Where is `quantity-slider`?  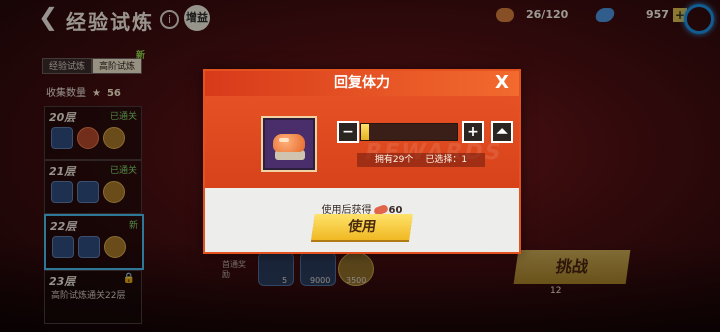
quantity-slider is located at coordinates (409, 132).